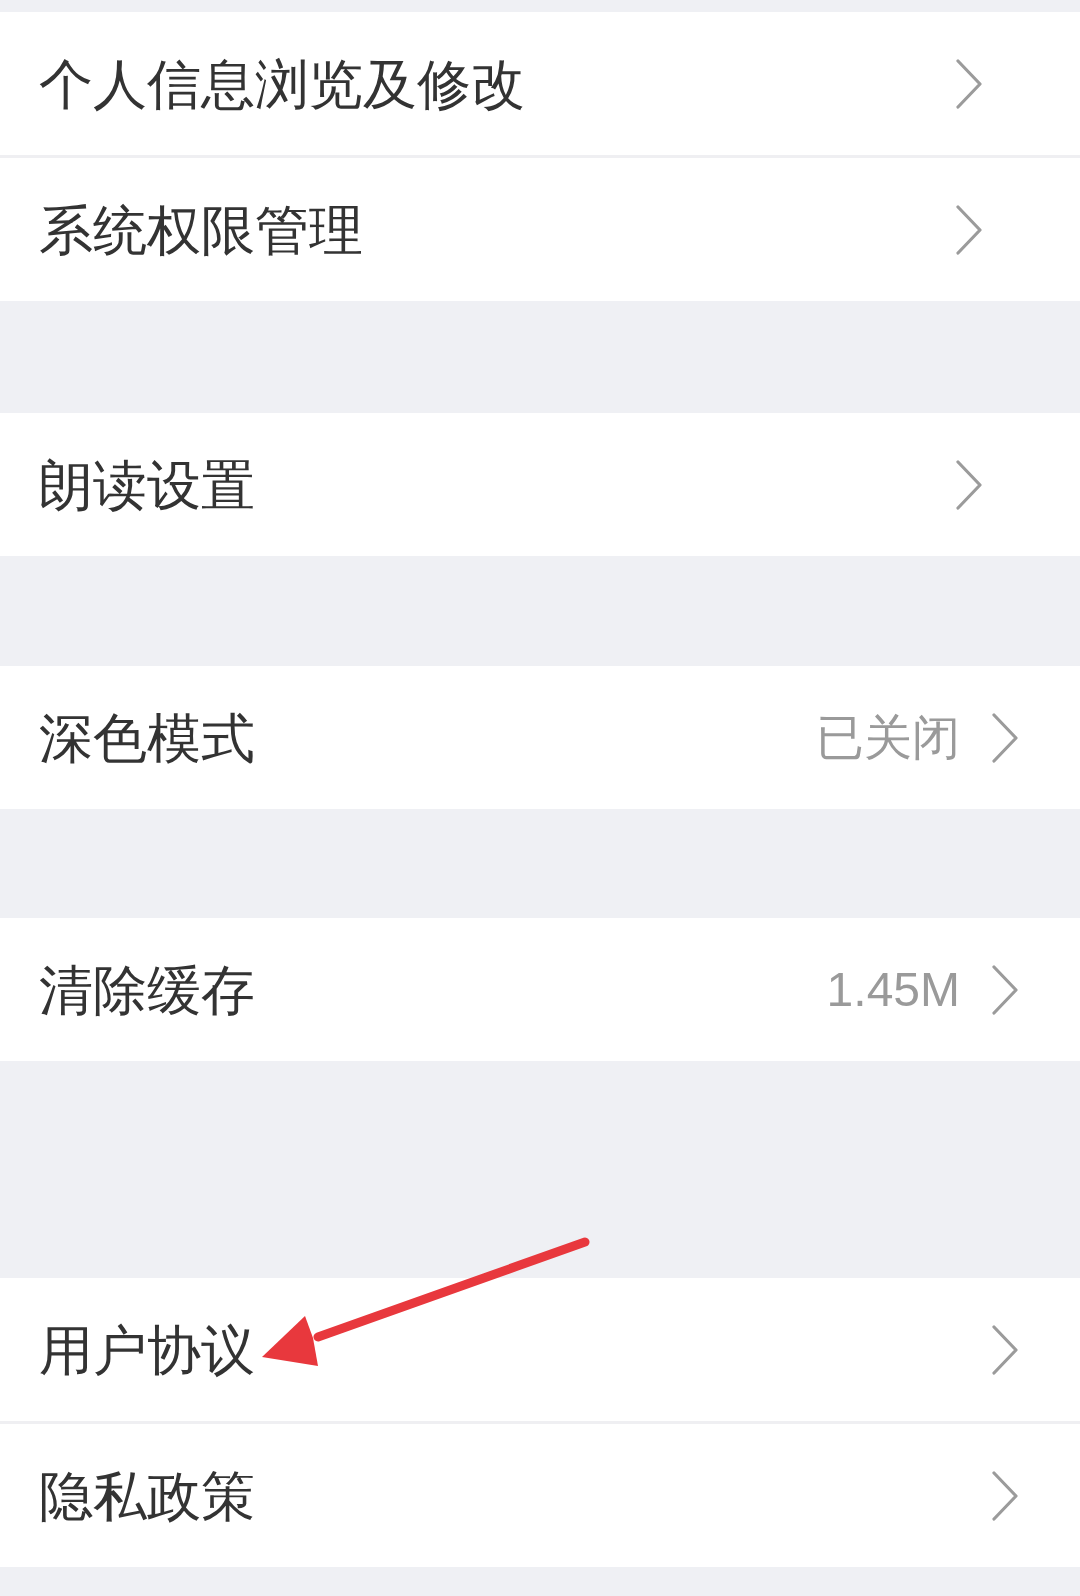  What do you see at coordinates (893, 989) in the screenshot?
I see `value-text: 1.45M` at bounding box center [893, 989].